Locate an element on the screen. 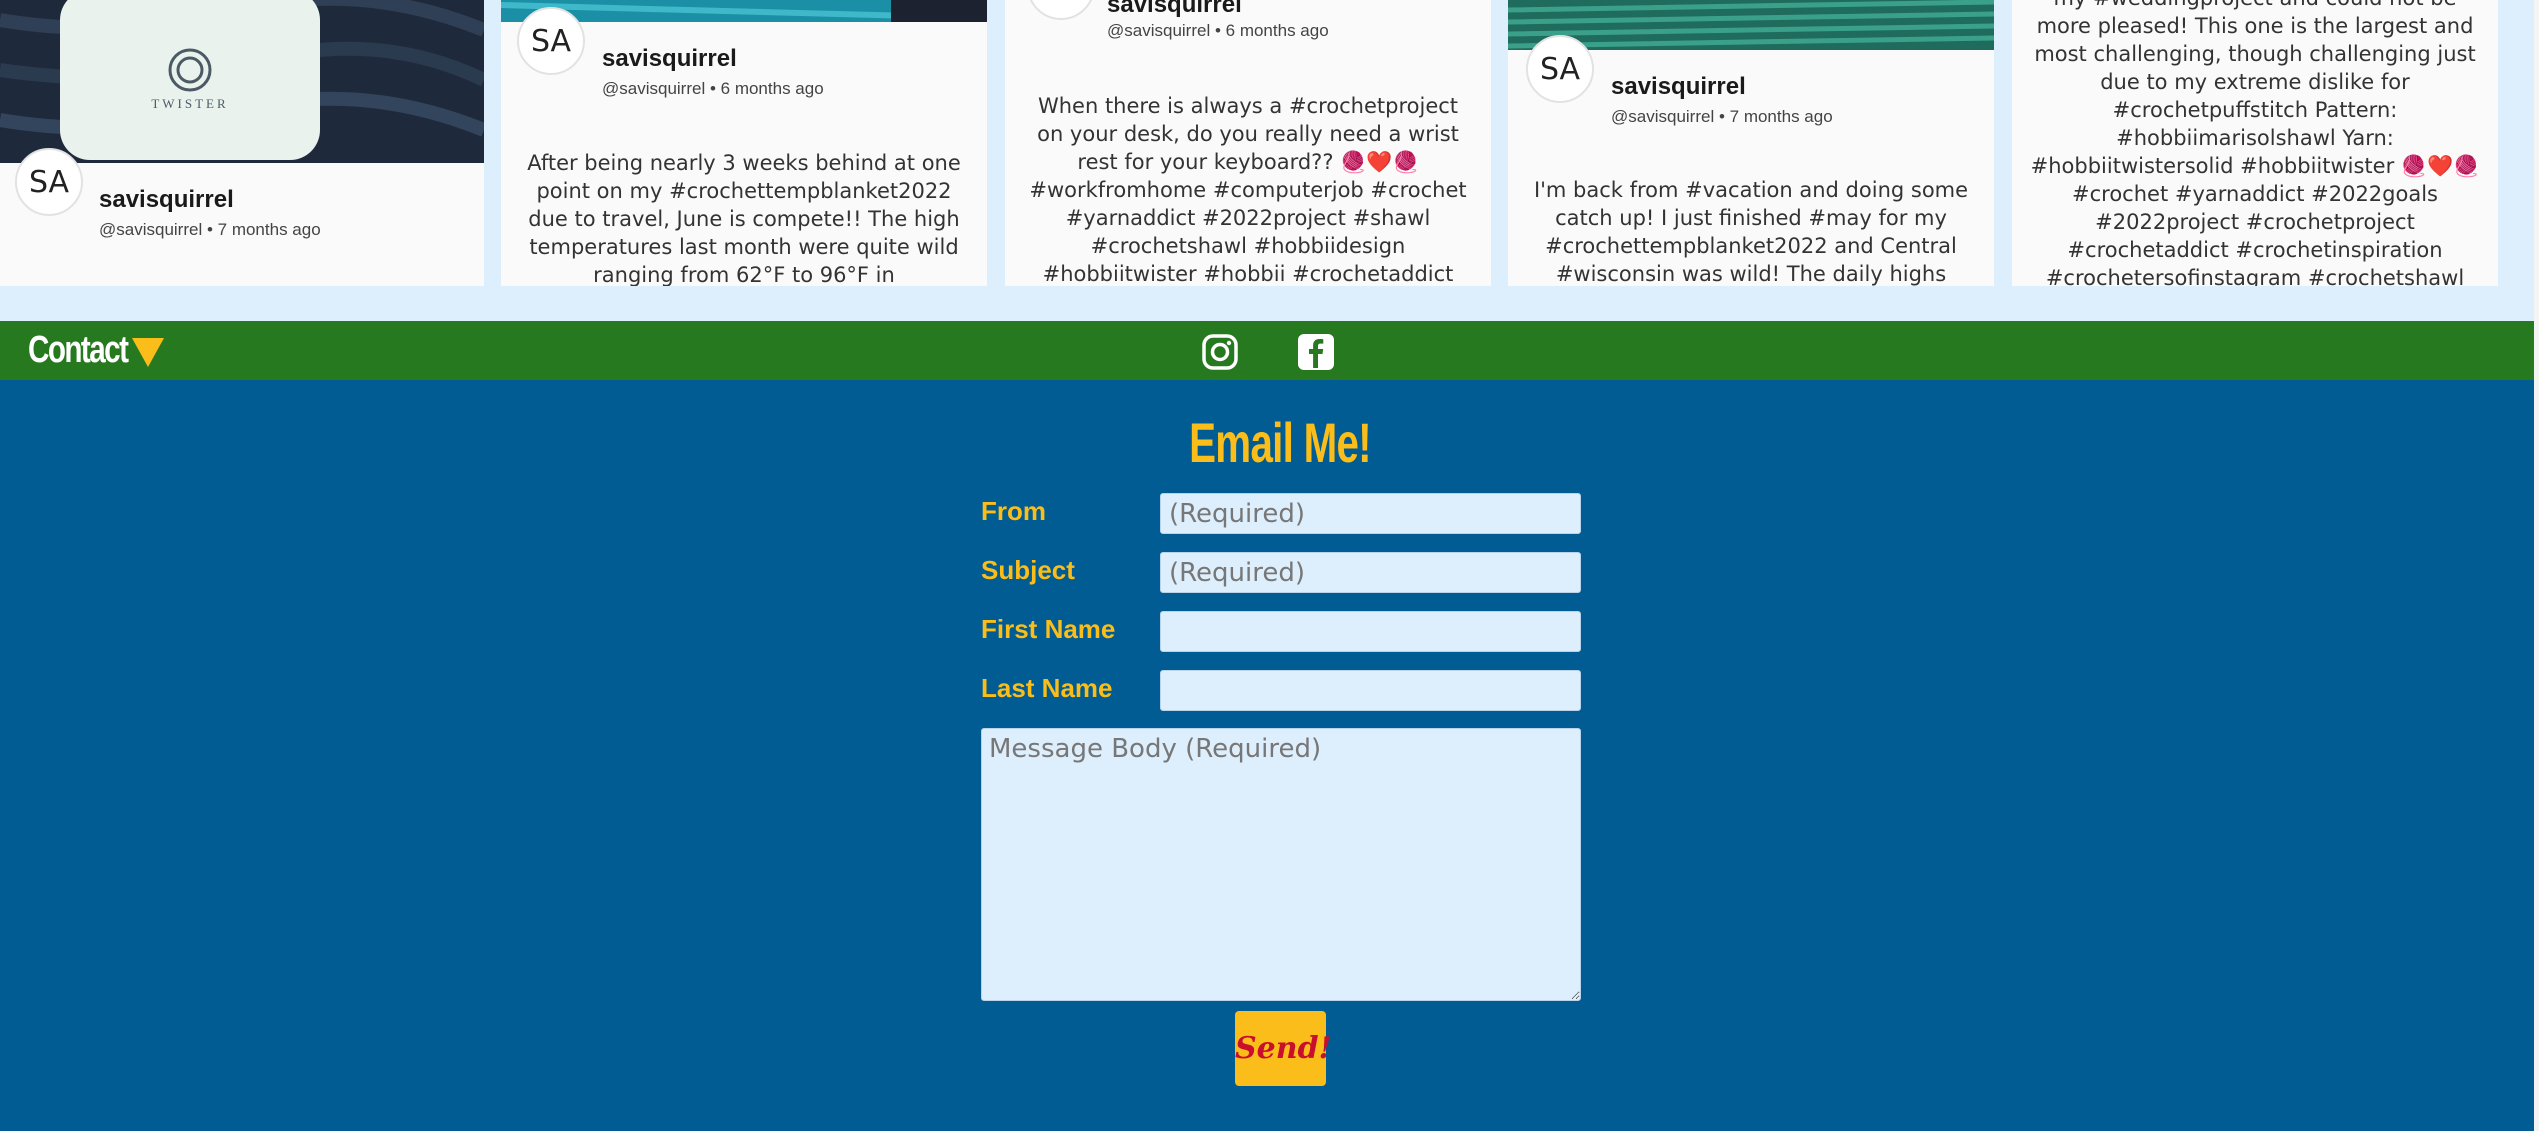  message-body-textarea is located at coordinates (1281, 864).